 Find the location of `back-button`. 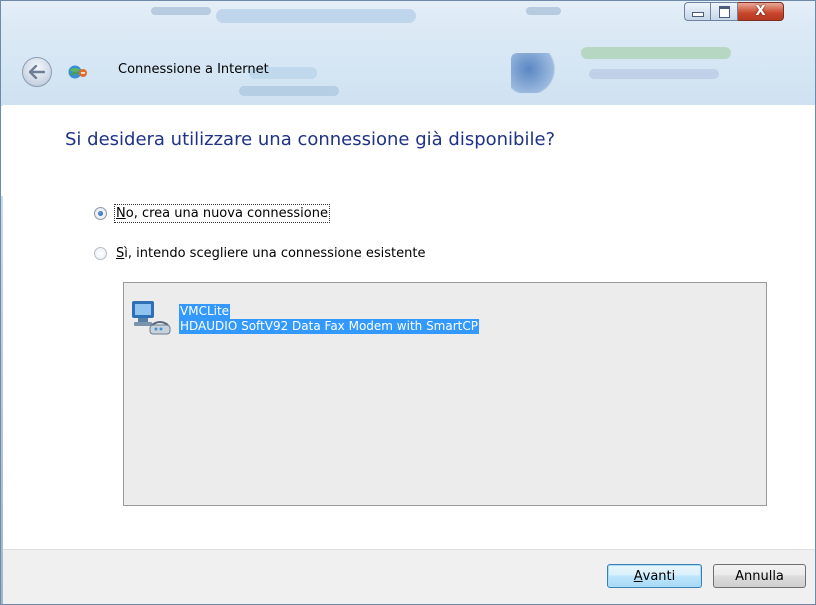

back-button is located at coordinates (37, 72).